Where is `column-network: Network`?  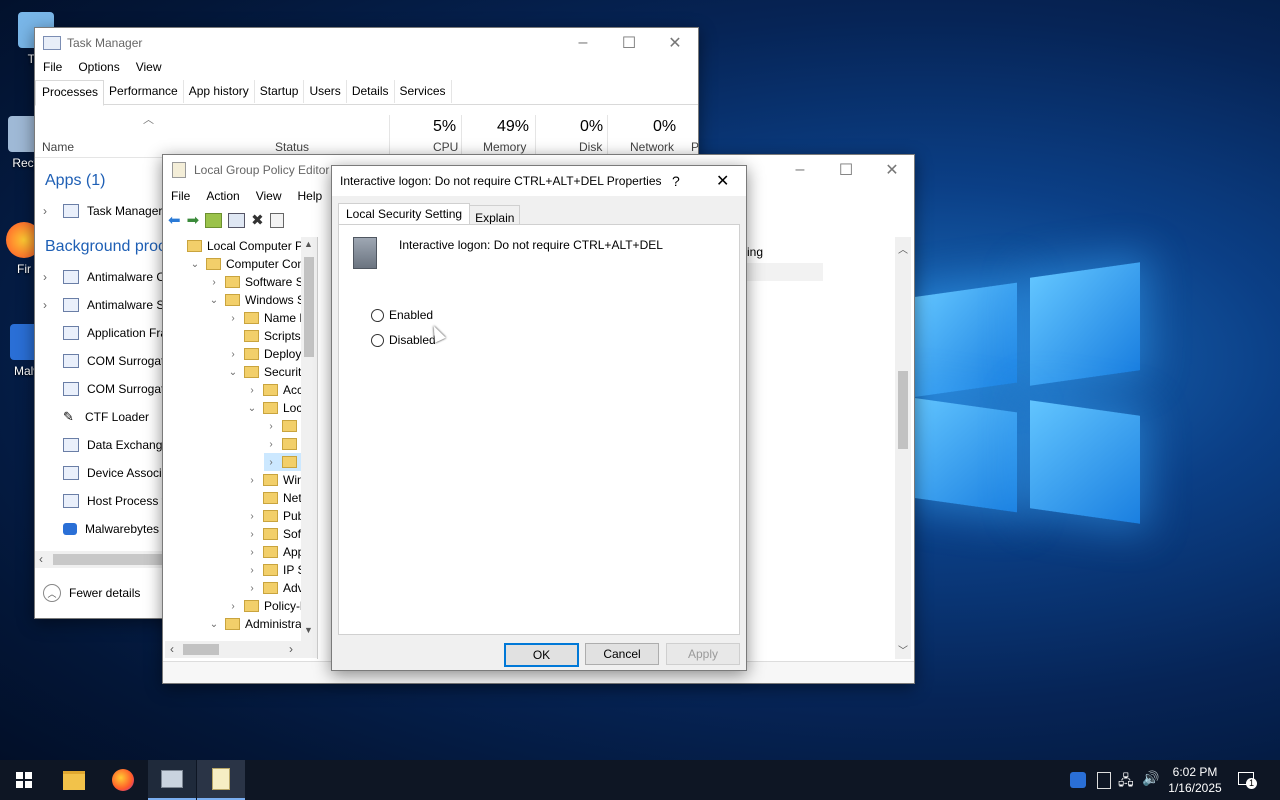 column-network: Network is located at coordinates (652, 147).